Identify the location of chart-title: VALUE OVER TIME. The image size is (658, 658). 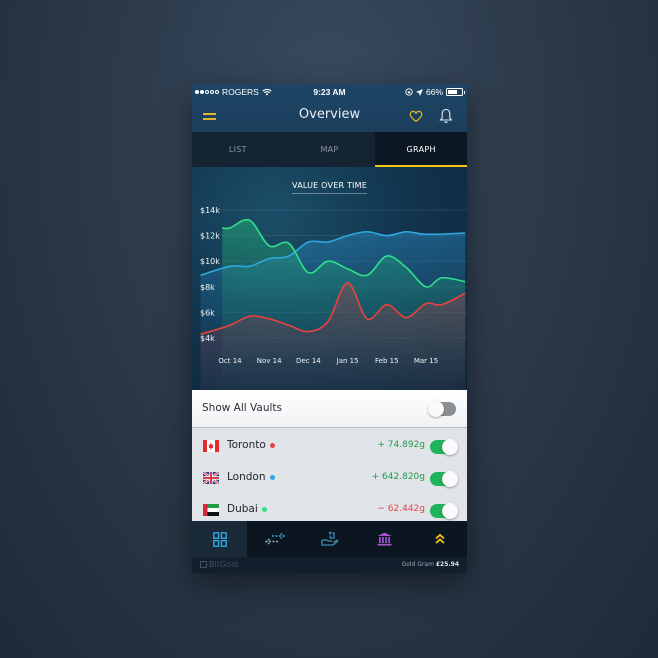
(329, 187).